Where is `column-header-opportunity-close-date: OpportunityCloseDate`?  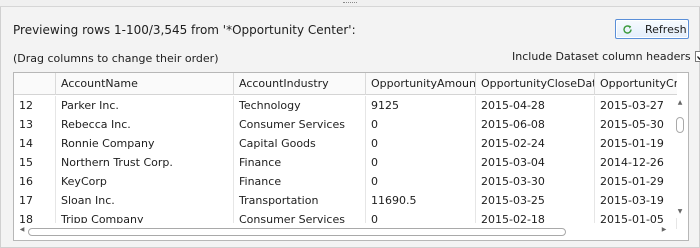
column-header-opportunity-close-date: OpportunityCloseDate is located at coordinates (535, 84).